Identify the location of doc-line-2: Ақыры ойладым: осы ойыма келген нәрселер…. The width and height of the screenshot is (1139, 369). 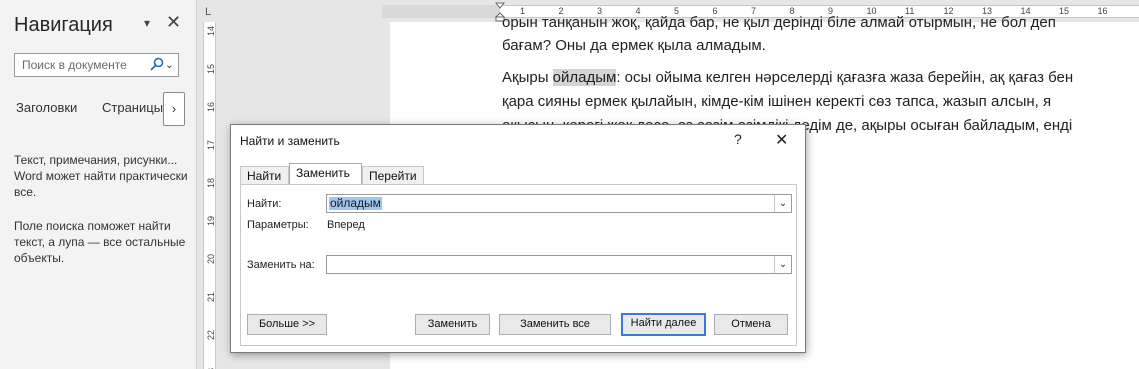
(787, 77).